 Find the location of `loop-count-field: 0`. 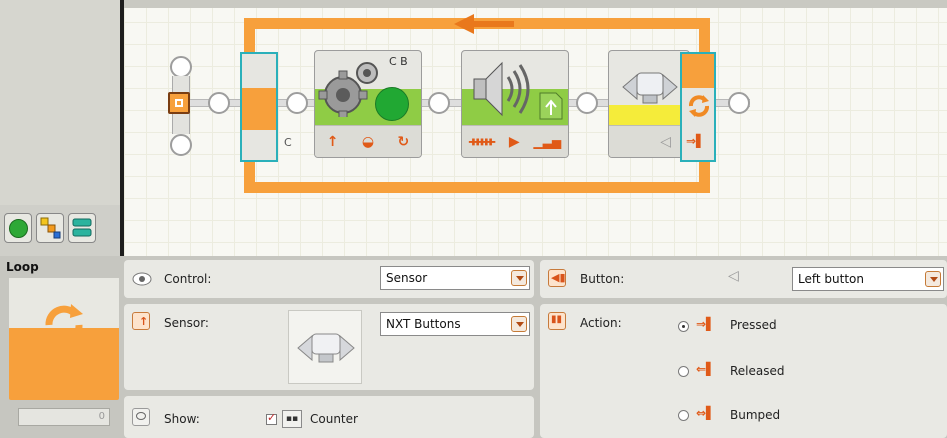

loop-count-field: 0 is located at coordinates (64, 417).